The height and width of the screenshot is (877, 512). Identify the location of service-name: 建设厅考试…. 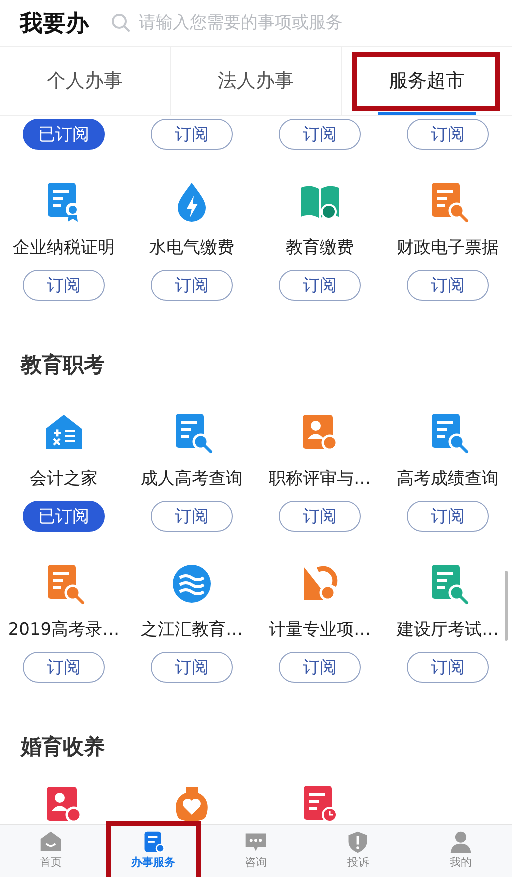
(448, 630).